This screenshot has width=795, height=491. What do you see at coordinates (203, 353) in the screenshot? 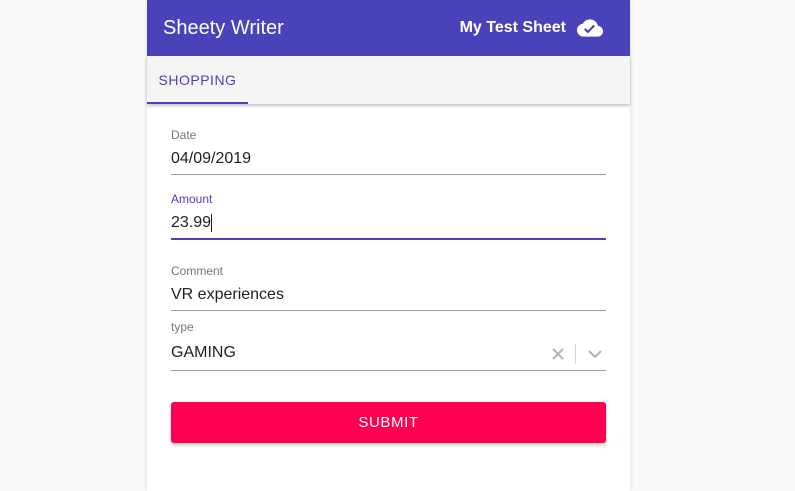
I see `type-select-value: GAMING` at bounding box center [203, 353].